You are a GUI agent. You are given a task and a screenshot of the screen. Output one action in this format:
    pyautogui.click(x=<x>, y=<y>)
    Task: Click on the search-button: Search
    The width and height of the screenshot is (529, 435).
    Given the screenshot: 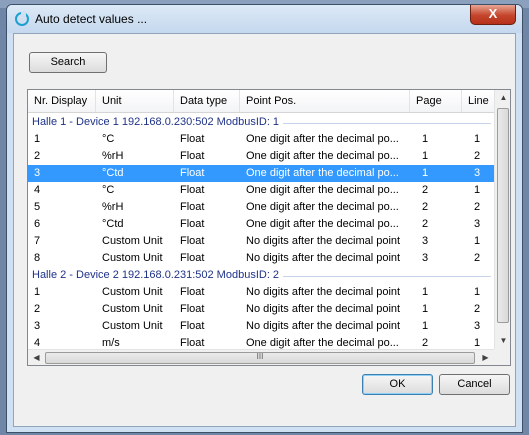 What is the action you would take?
    pyautogui.click(x=68, y=62)
    